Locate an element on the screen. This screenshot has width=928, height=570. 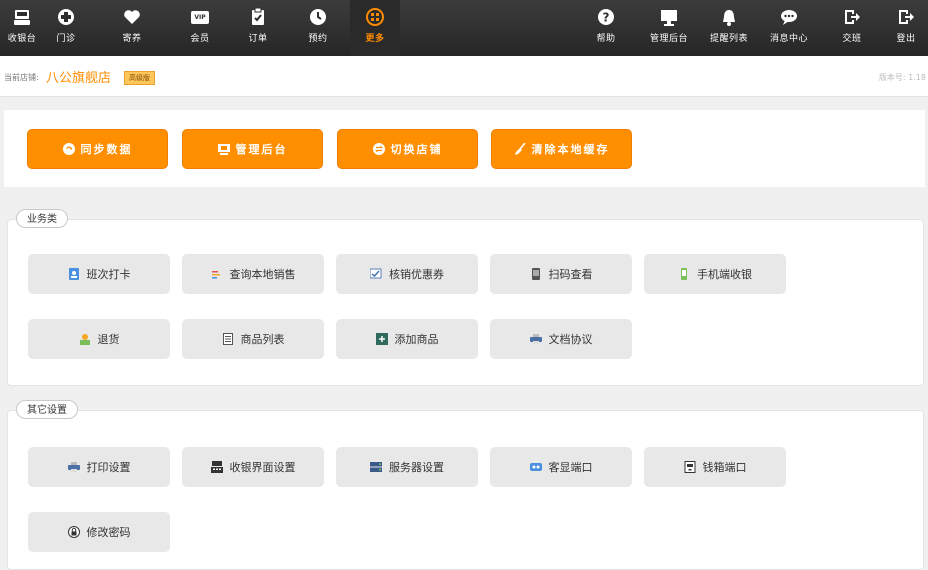
scan-view-button: 扫码查看 is located at coordinates (561, 274).